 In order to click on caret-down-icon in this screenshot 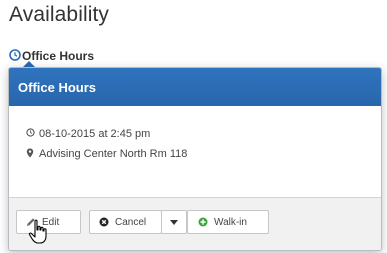, I will do `click(174, 222)`.